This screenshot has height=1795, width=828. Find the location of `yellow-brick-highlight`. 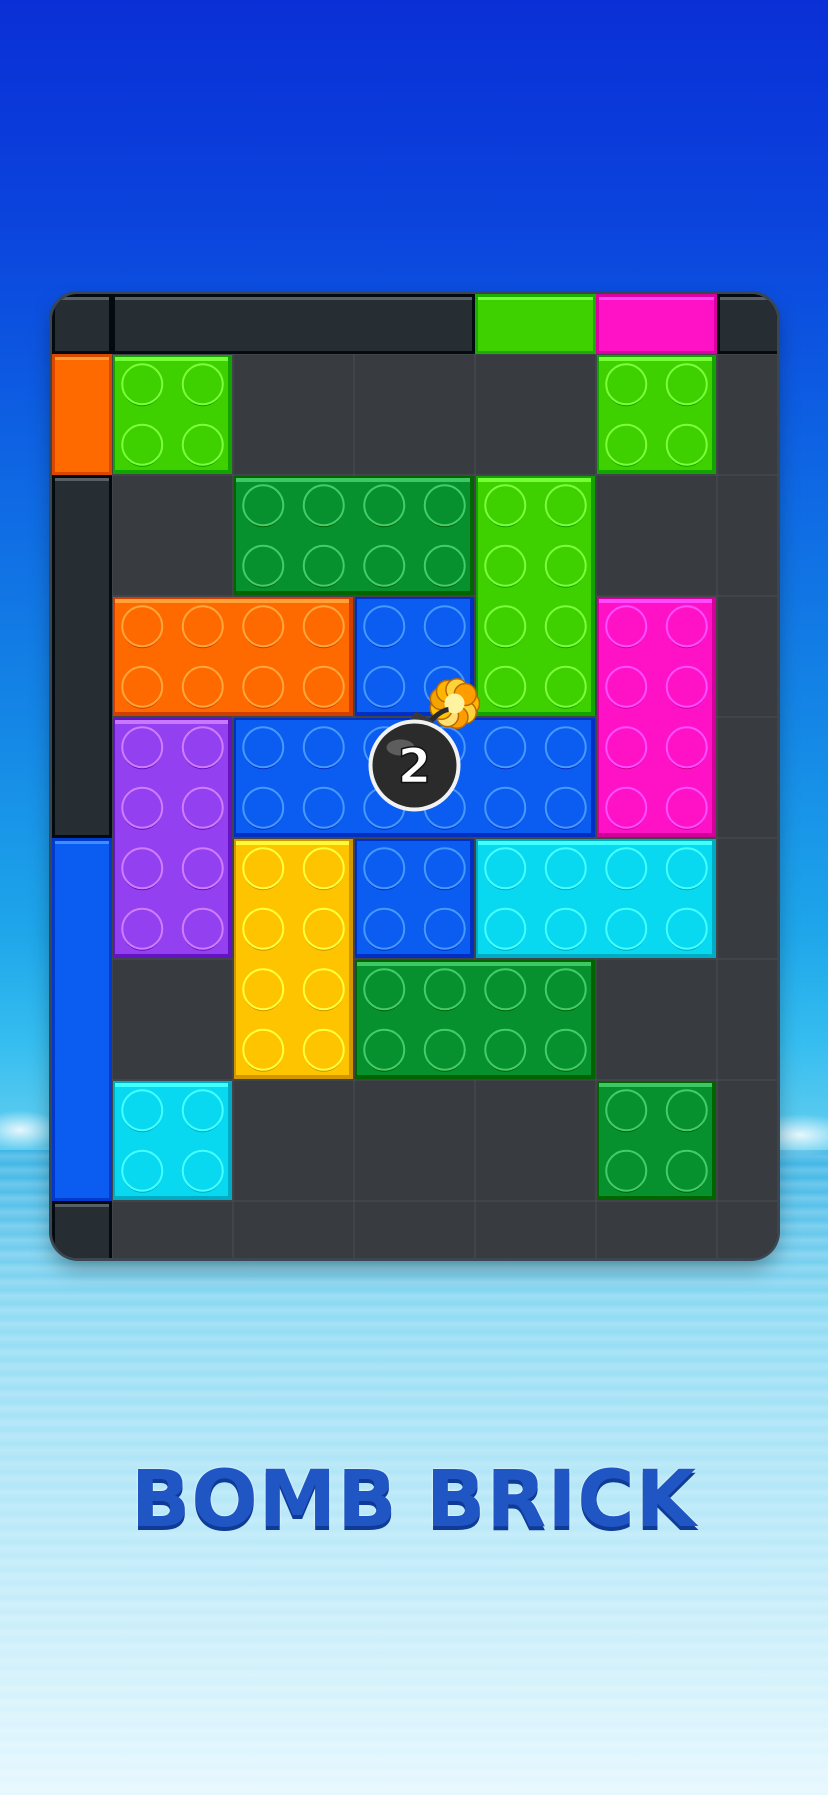

yellow-brick-highlight is located at coordinates (292, 843).